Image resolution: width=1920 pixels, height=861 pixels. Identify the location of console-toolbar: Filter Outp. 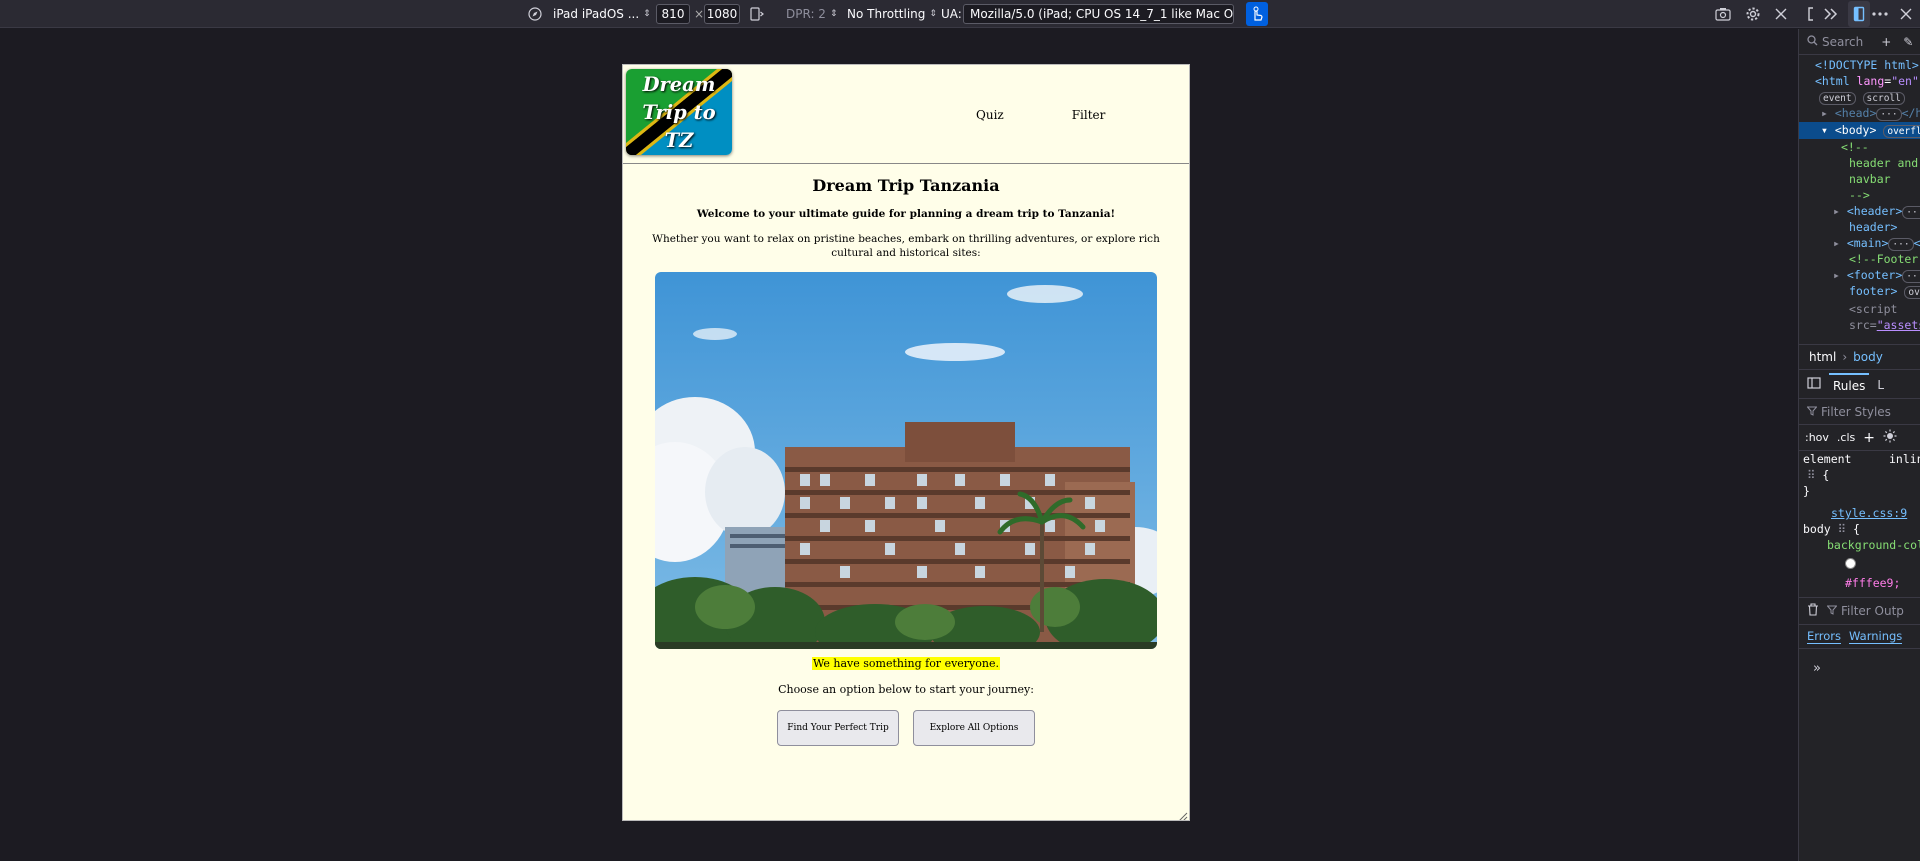
(1859, 611).